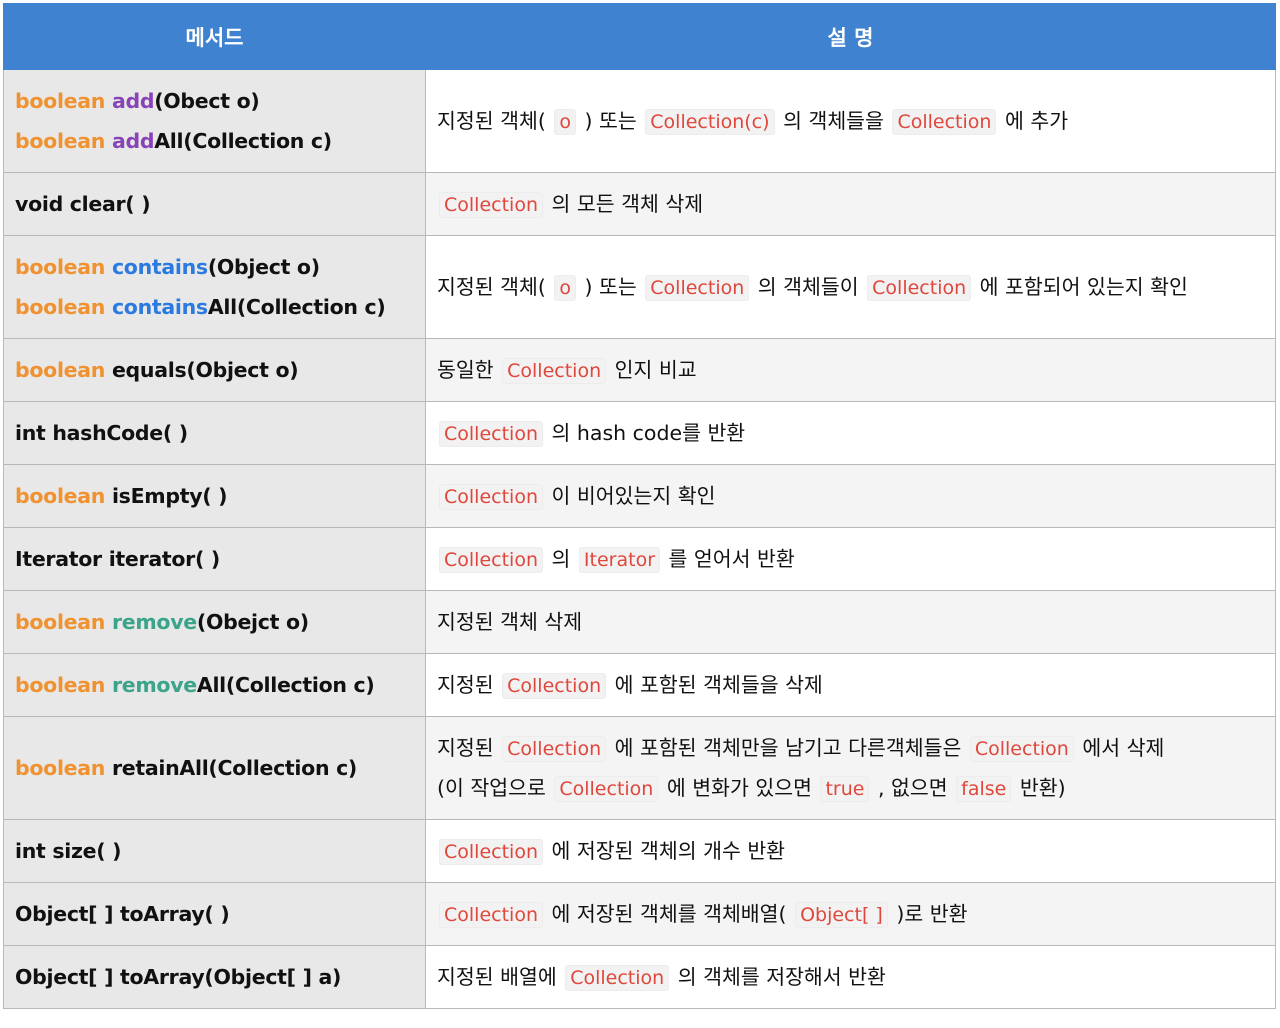 Image resolution: width=1280 pixels, height=1028 pixels. I want to click on method-signature: Iterator iterator( ), so click(214, 559).